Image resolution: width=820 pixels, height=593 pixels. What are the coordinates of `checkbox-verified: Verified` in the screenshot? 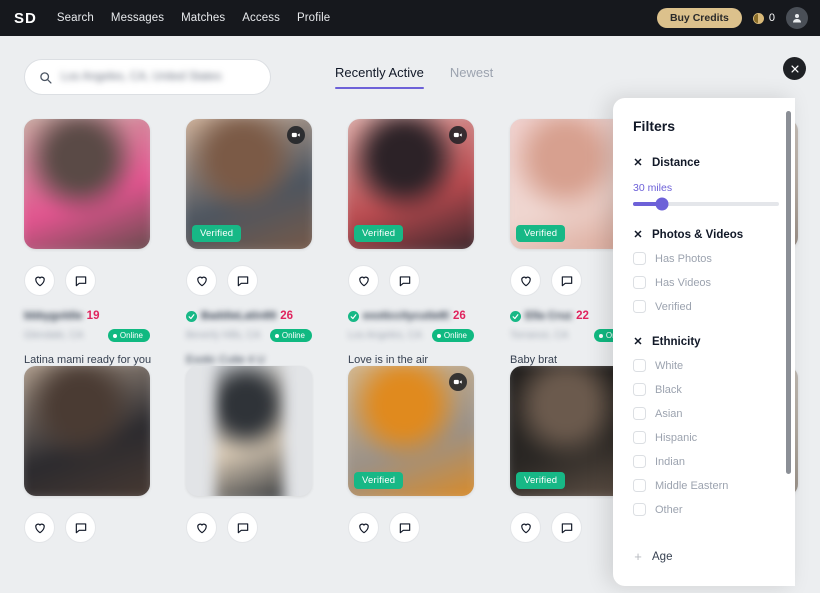 It's located at (706, 306).